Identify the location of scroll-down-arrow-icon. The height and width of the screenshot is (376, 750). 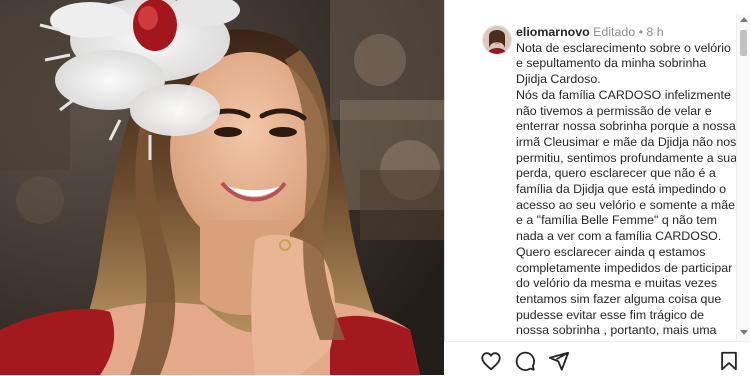
(744, 332).